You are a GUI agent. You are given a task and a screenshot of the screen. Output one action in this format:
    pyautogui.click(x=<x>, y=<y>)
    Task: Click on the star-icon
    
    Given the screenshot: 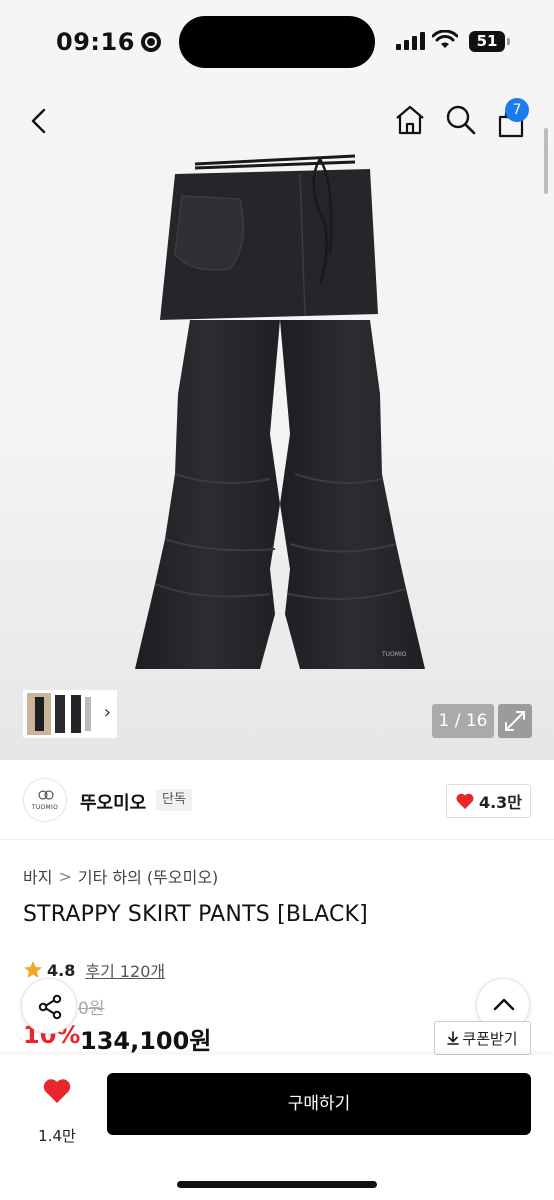 What is the action you would take?
    pyautogui.click(x=33, y=969)
    